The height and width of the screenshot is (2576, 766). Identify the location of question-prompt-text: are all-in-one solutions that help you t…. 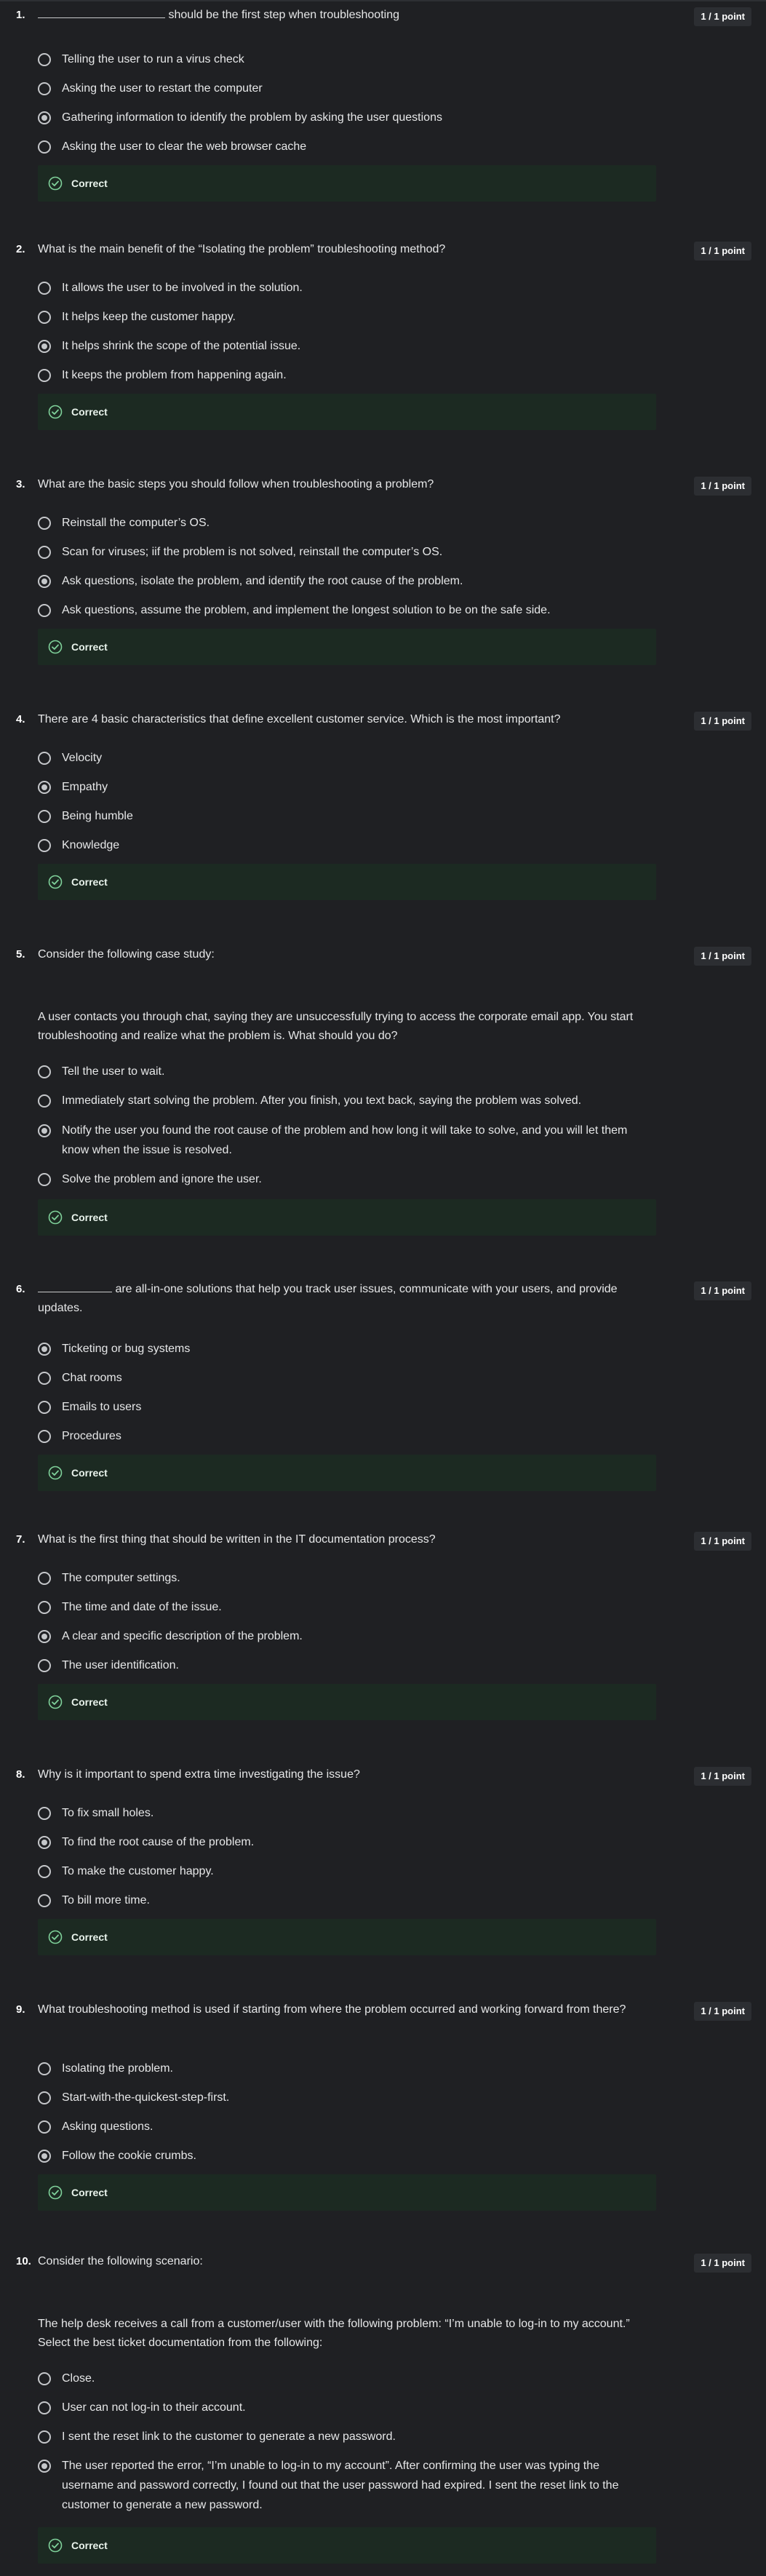
(328, 1298).